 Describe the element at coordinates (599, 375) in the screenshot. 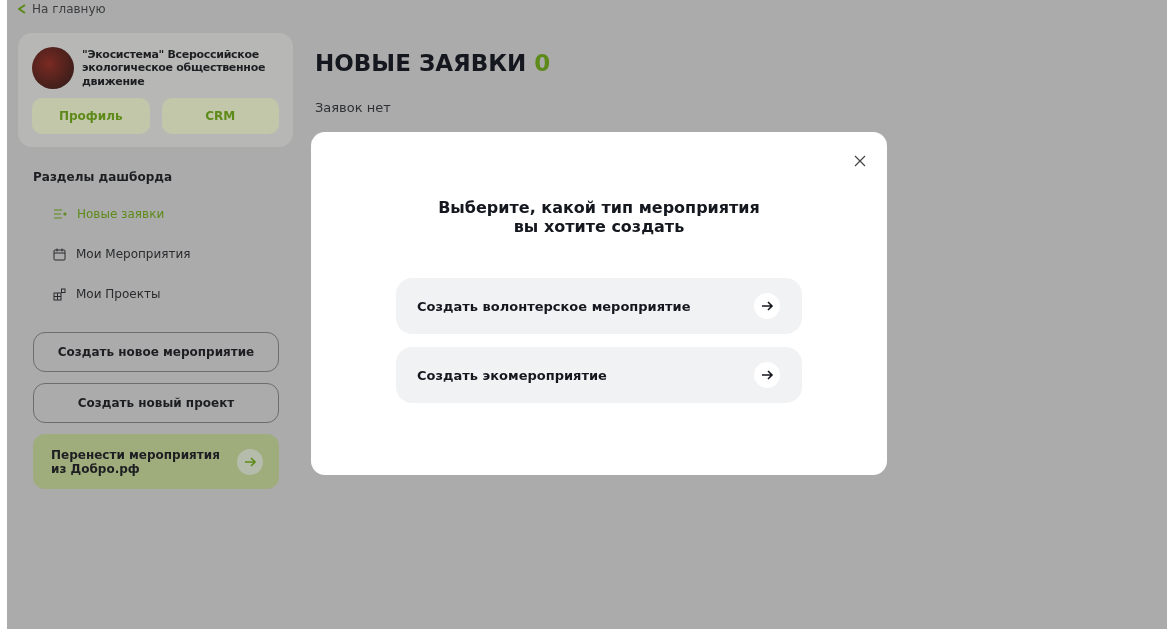

I see `event-type-option: Создать экомероприятие` at that location.